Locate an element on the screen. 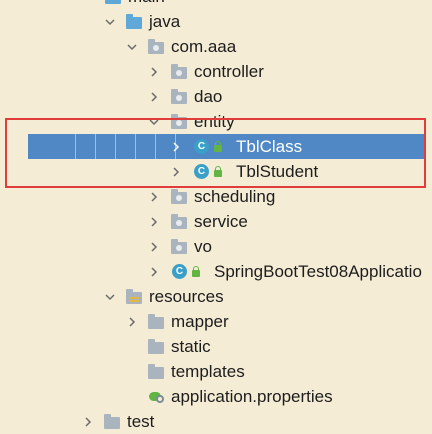 This screenshot has width=432, height=434. tree-row-scheduling: scheduling is located at coordinates (216, 196).